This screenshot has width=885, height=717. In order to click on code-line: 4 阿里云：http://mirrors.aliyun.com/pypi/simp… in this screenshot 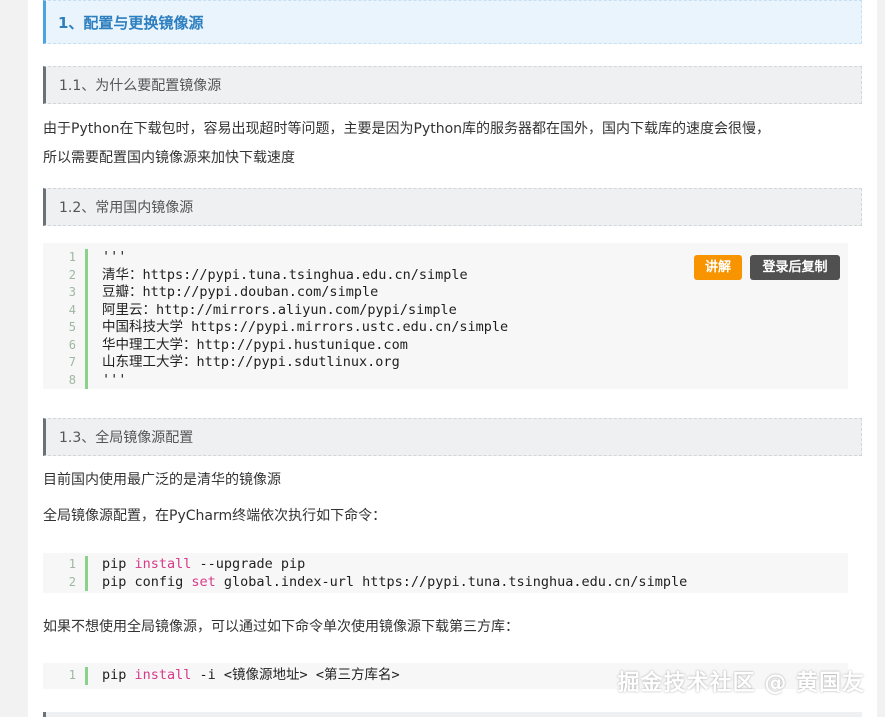, I will do `click(454, 310)`.